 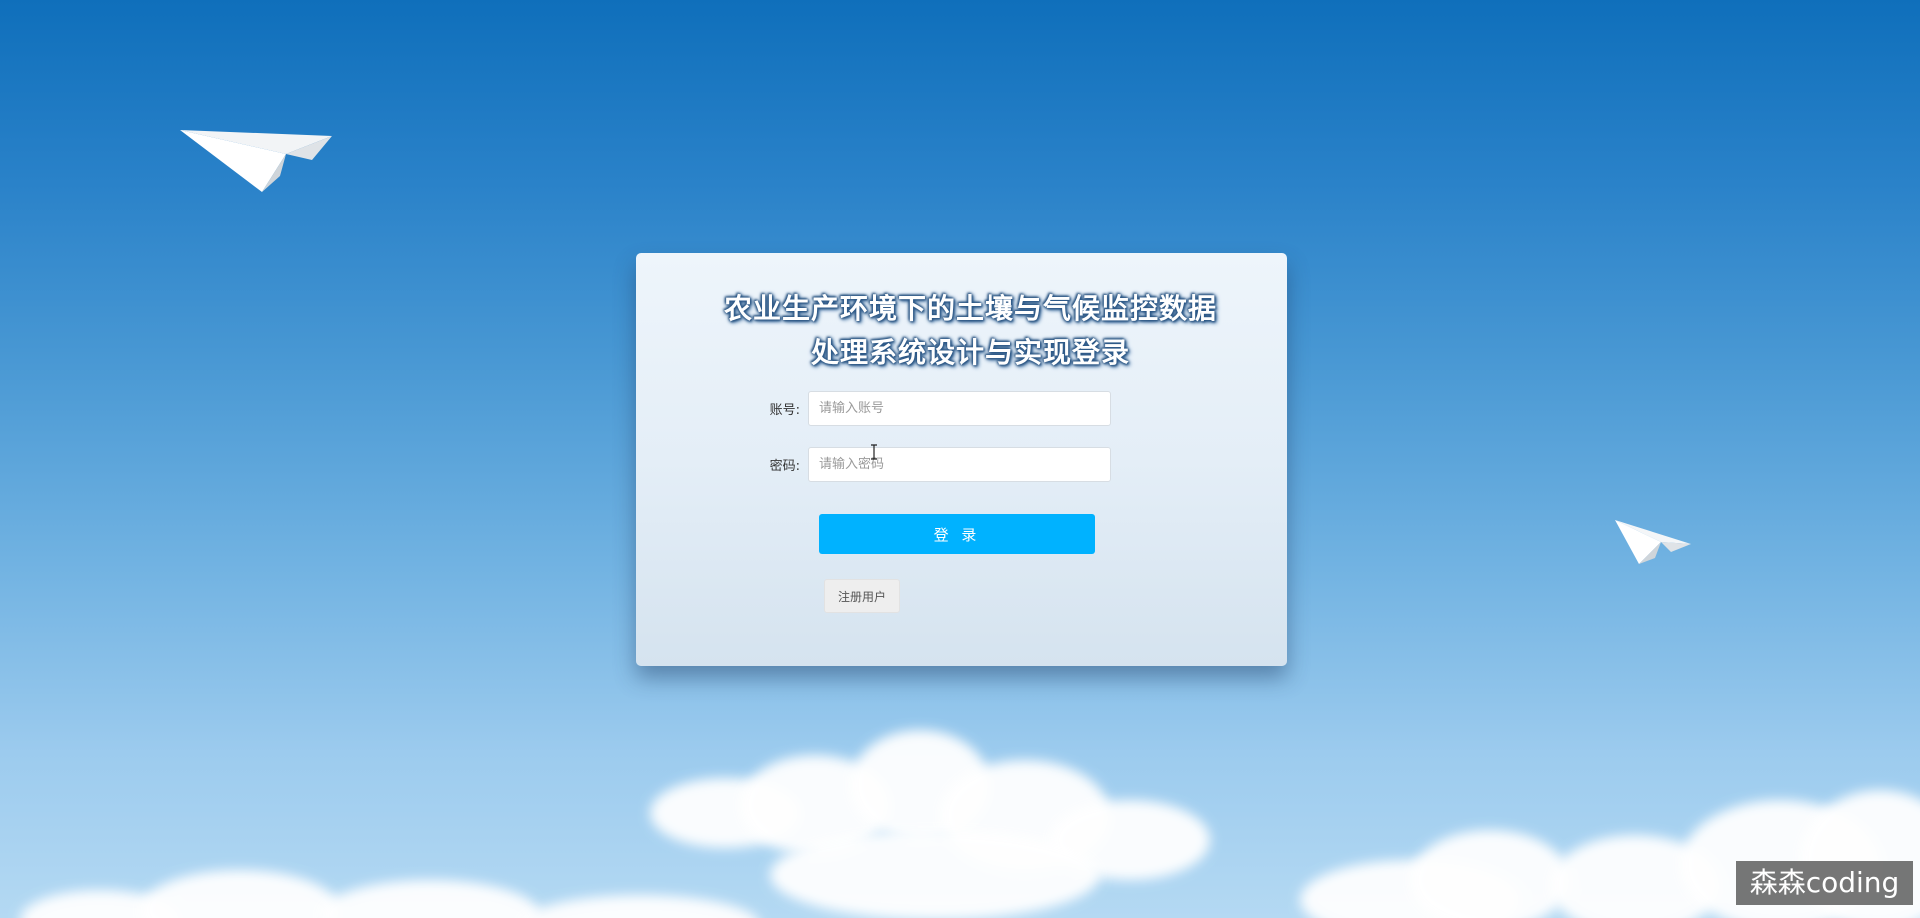 What do you see at coordinates (874, 452) in the screenshot?
I see `text-cursor-icon` at bounding box center [874, 452].